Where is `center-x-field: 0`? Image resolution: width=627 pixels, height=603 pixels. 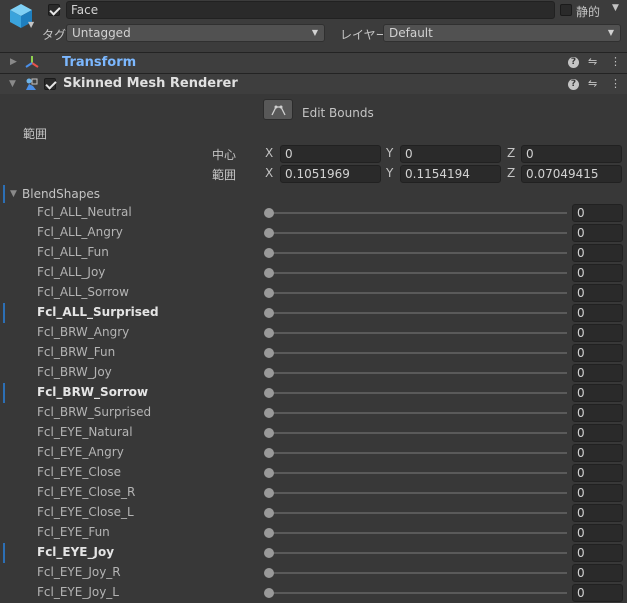
center-x-field: 0 is located at coordinates (330, 154).